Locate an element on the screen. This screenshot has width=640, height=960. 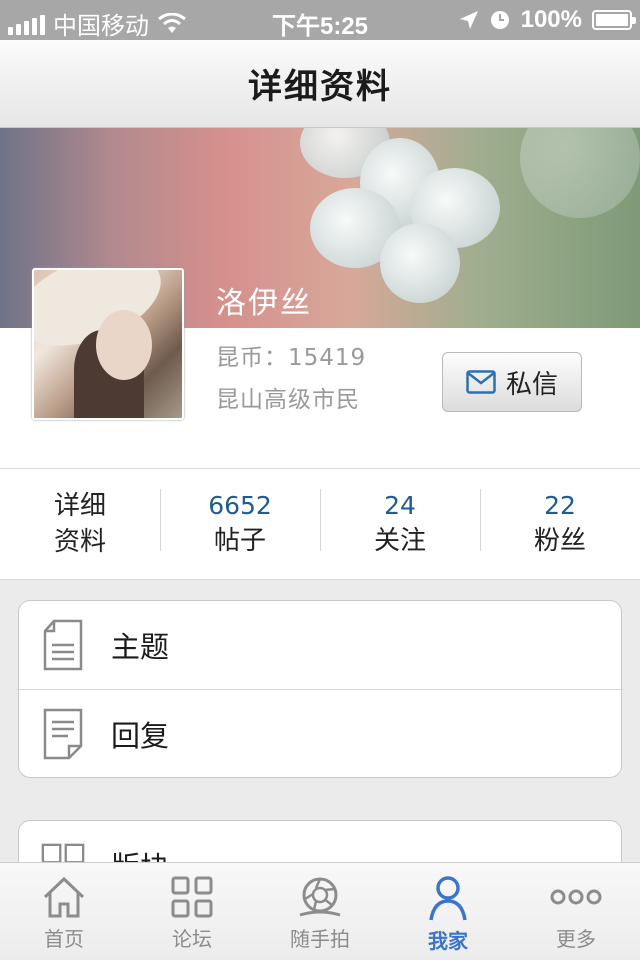
person-icon is located at coordinates (448, 898).